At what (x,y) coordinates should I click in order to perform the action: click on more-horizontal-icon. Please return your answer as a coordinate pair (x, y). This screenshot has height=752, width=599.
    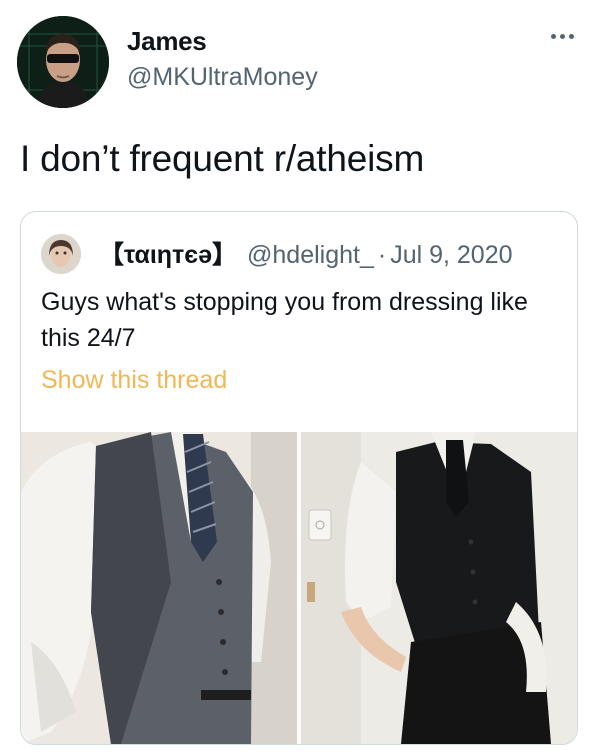
    Looking at the image, I should click on (553, 36).